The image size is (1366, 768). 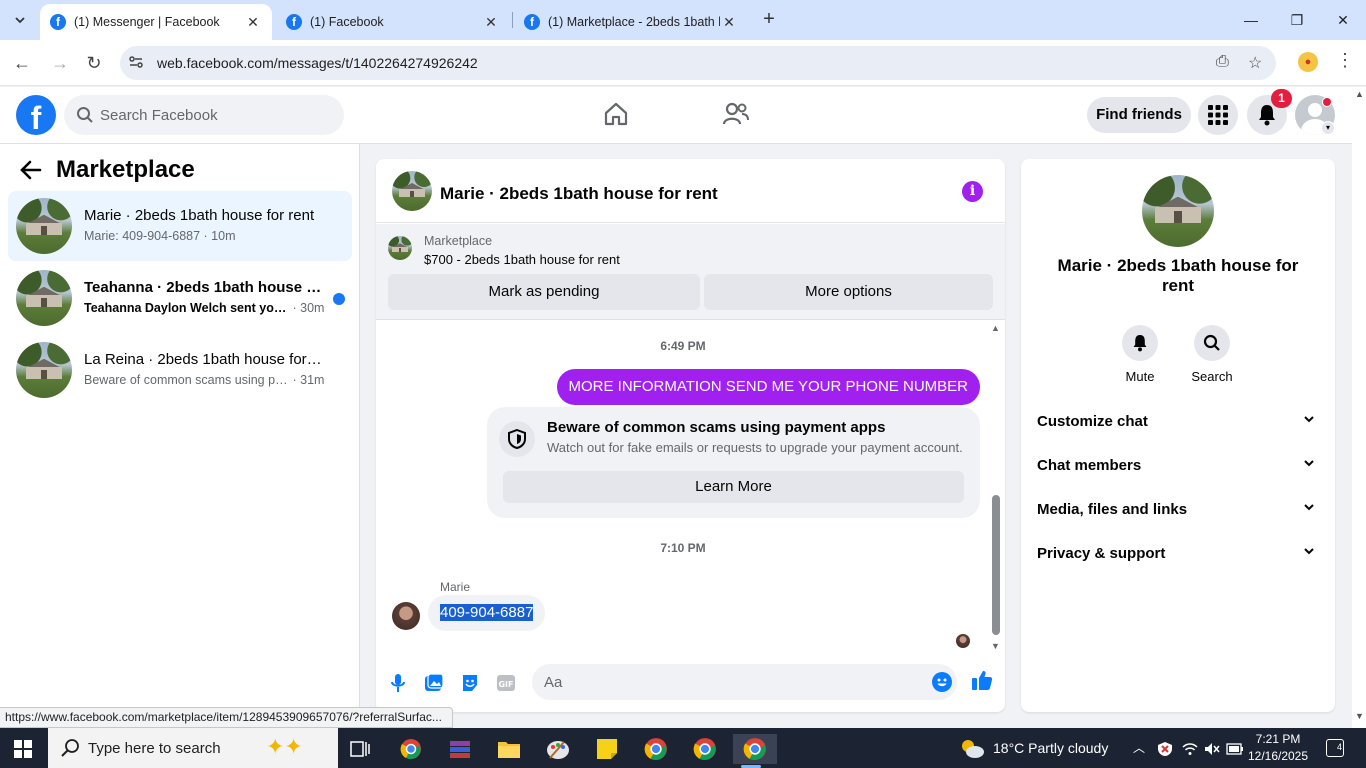 What do you see at coordinates (1140, 354) in the screenshot?
I see `mute-button: Mute` at bounding box center [1140, 354].